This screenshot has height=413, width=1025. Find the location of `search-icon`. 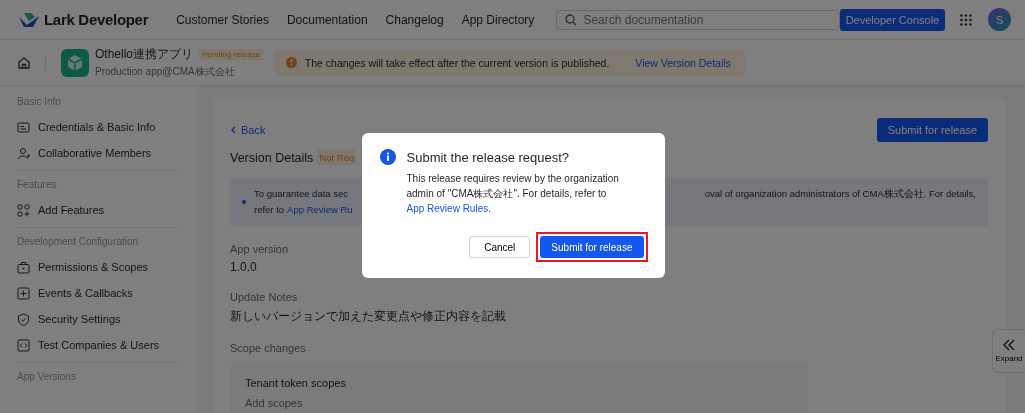

search-icon is located at coordinates (571, 19).